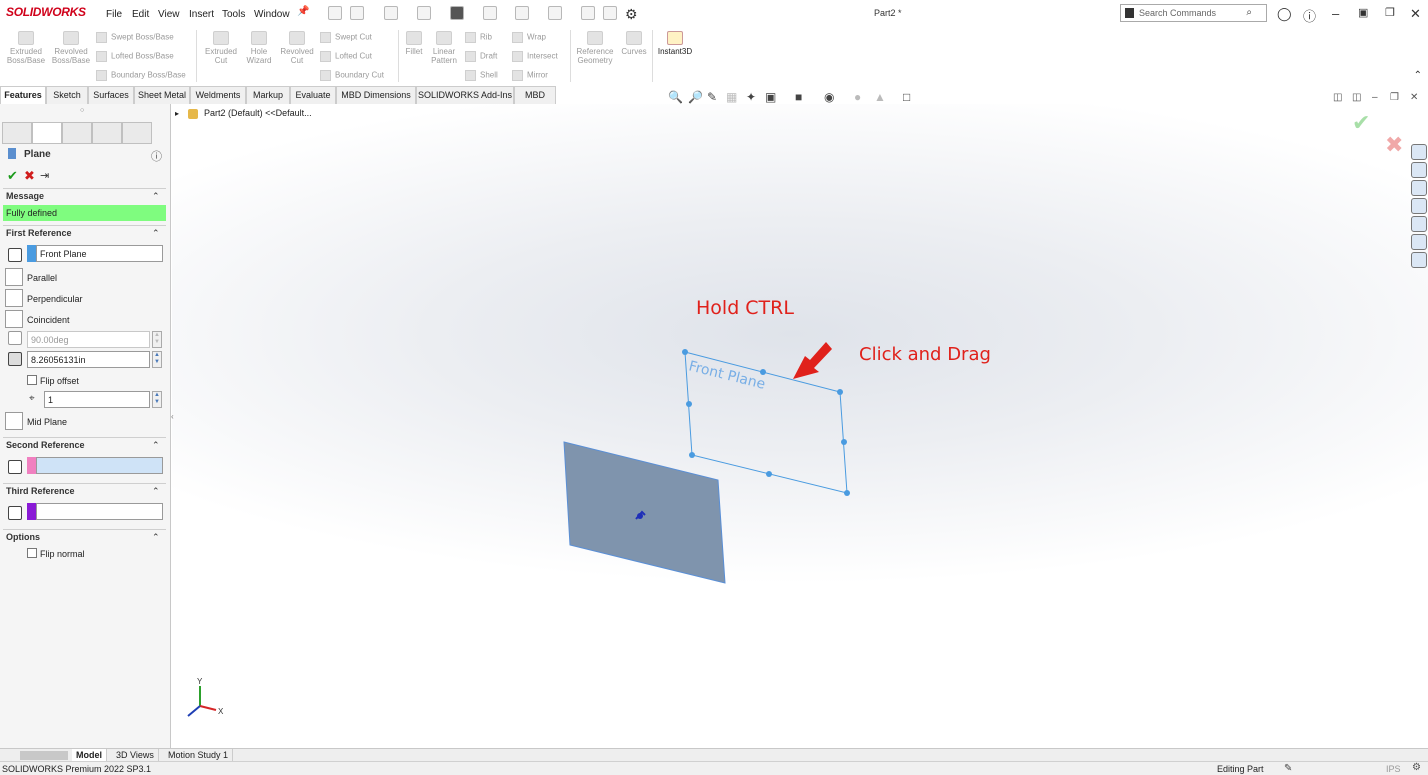 The width and height of the screenshot is (1428, 775). What do you see at coordinates (45, 445) in the screenshot?
I see `second-reference-header: Second Reference` at bounding box center [45, 445].